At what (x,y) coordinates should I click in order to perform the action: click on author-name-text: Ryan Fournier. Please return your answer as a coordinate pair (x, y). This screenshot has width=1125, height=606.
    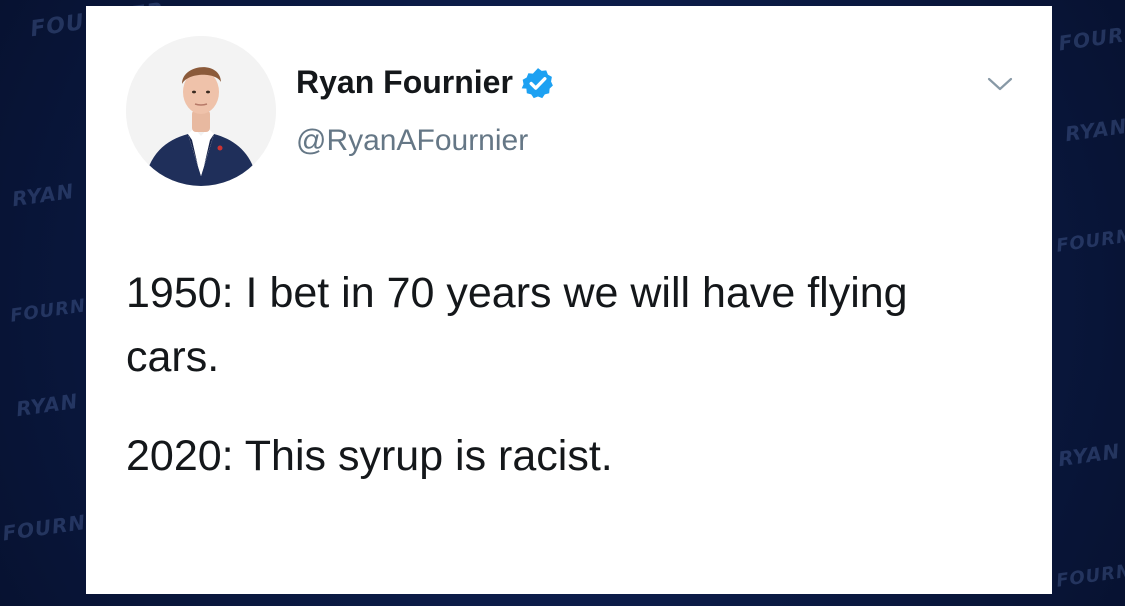
    Looking at the image, I should click on (404, 82).